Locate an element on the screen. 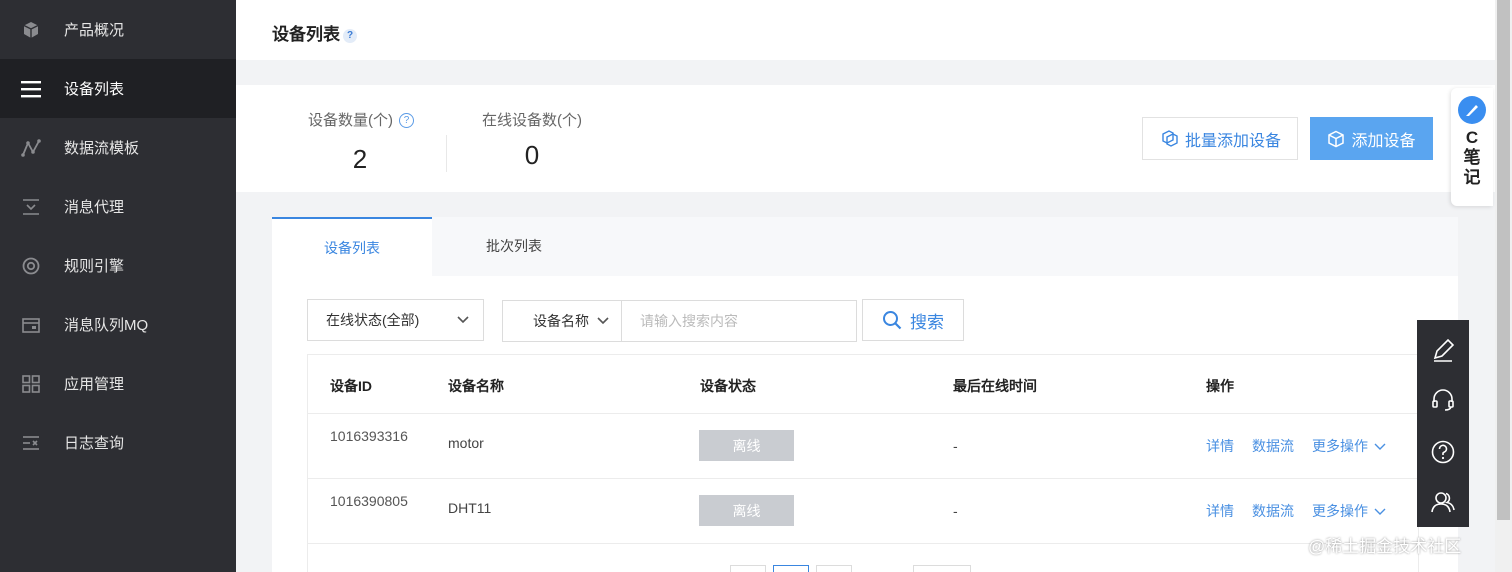 The width and height of the screenshot is (1512, 572). note-label: C笔记 is located at coordinates (1472, 157).